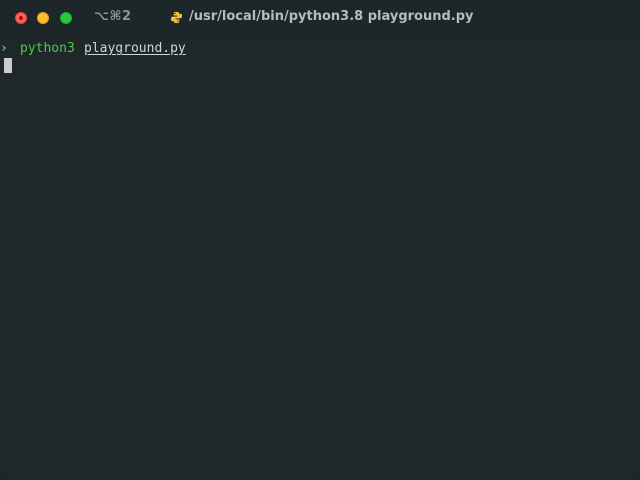 The height and width of the screenshot is (480, 640). Describe the element at coordinates (113, 16) in the screenshot. I see `window-shortcut-label: ⌥⌘2` at that location.